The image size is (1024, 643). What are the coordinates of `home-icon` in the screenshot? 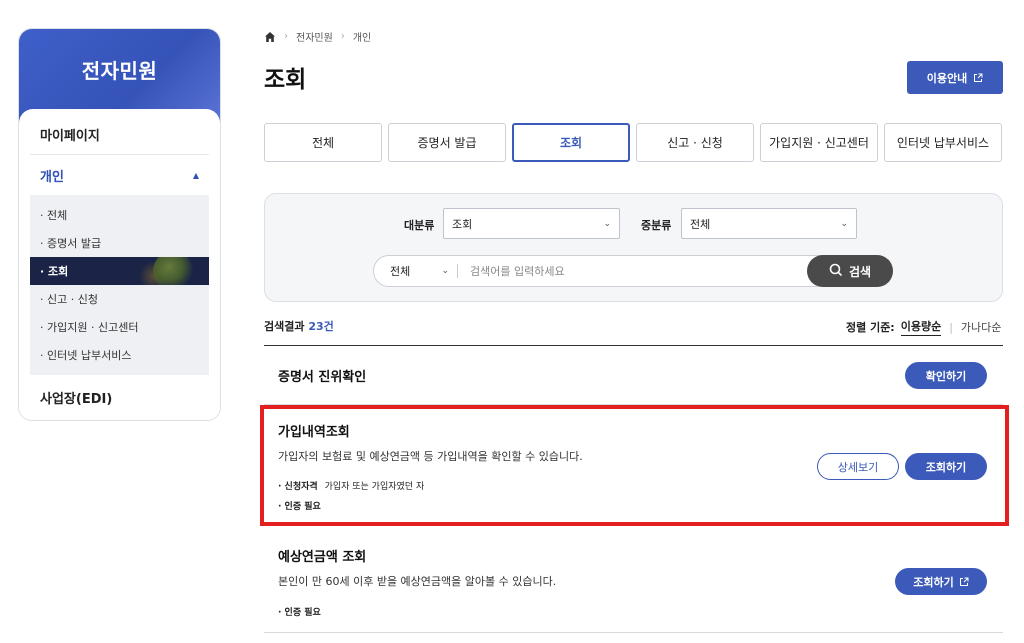 It's located at (270, 37).